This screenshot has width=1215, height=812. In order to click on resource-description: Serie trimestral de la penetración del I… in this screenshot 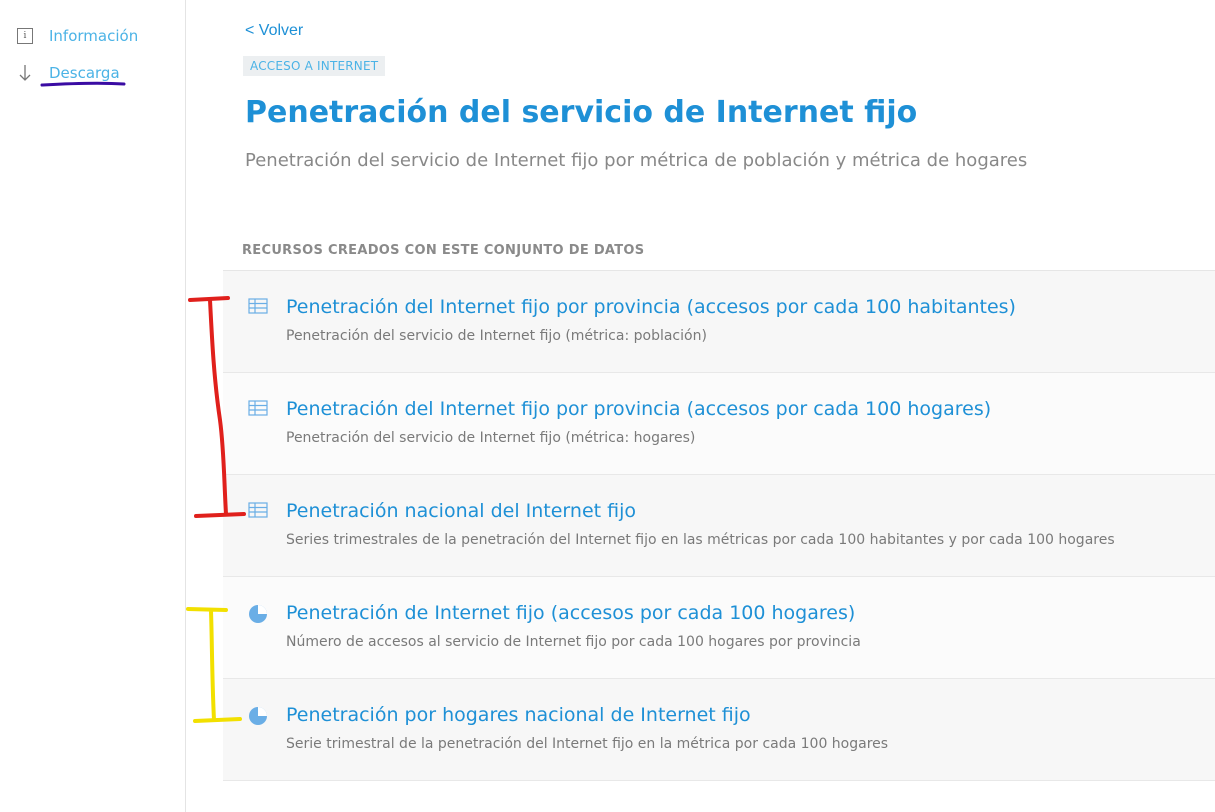, I will do `click(587, 744)`.